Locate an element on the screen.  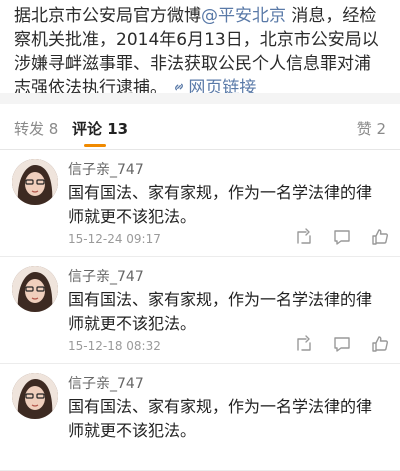
tab-like: 赞 2 is located at coordinates (371, 128).